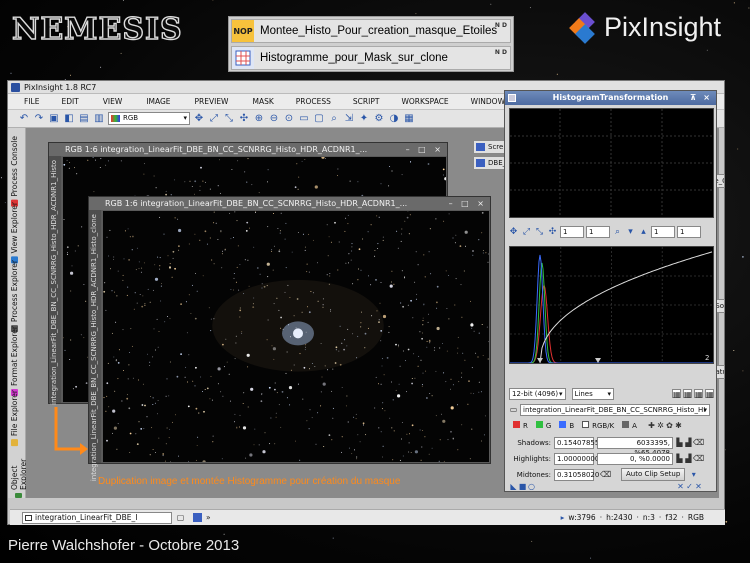 This screenshot has height=563, width=750. What do you see at coordinates (366, 101) in the screenshot?
I see `menu-script: SCRIPT` at bounding box center [366, 101].